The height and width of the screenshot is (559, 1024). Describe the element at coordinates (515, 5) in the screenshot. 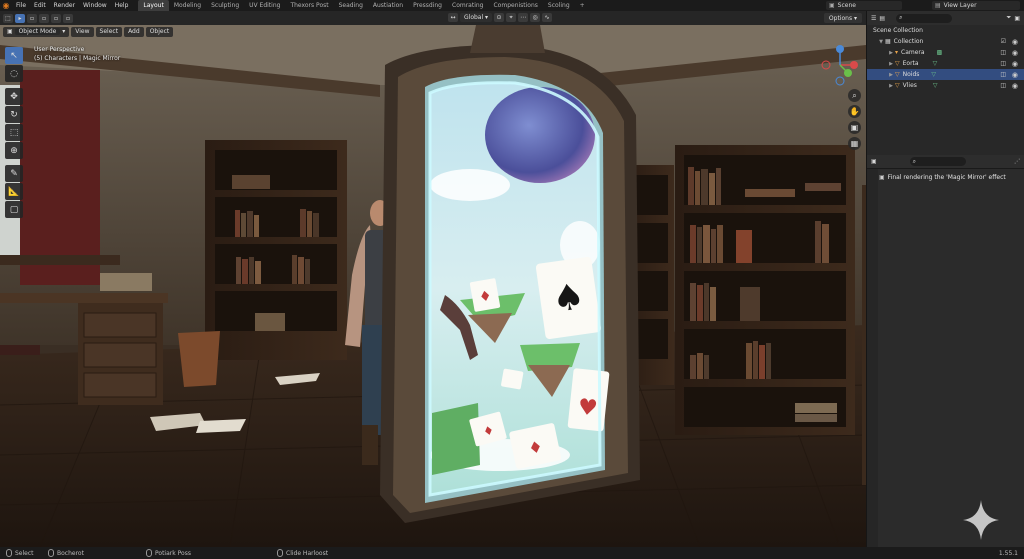

I see `tab-compenistions: Compenistions` at that location.